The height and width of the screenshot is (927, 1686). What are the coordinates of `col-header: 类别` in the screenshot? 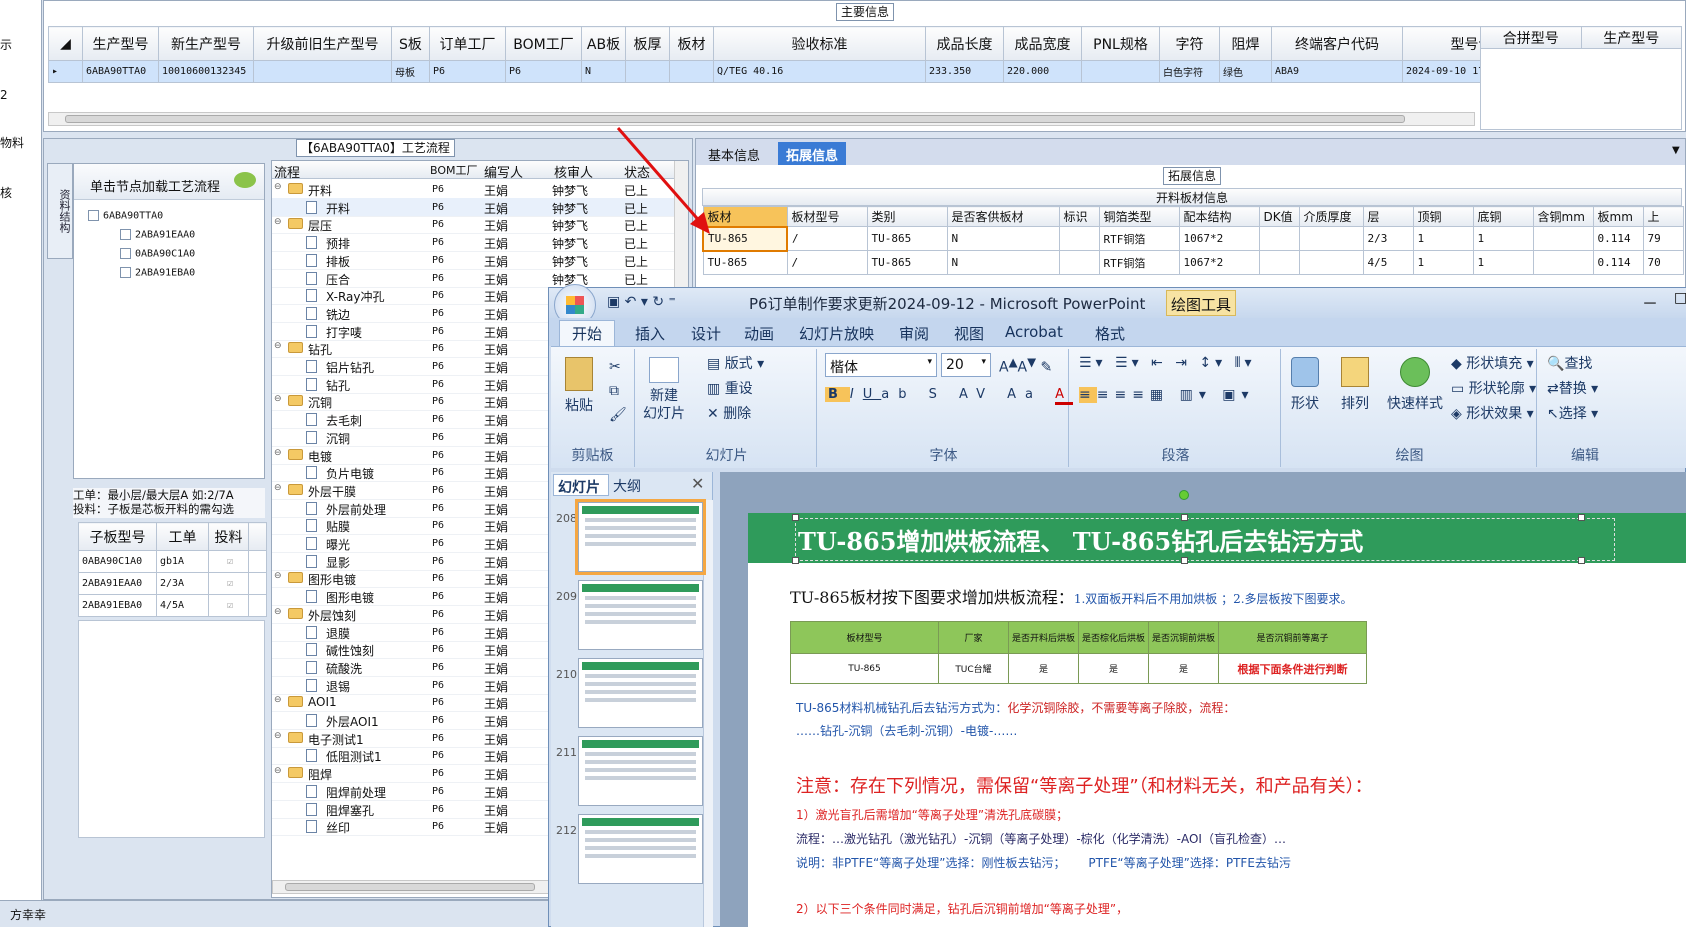 It's located at (907, 216).